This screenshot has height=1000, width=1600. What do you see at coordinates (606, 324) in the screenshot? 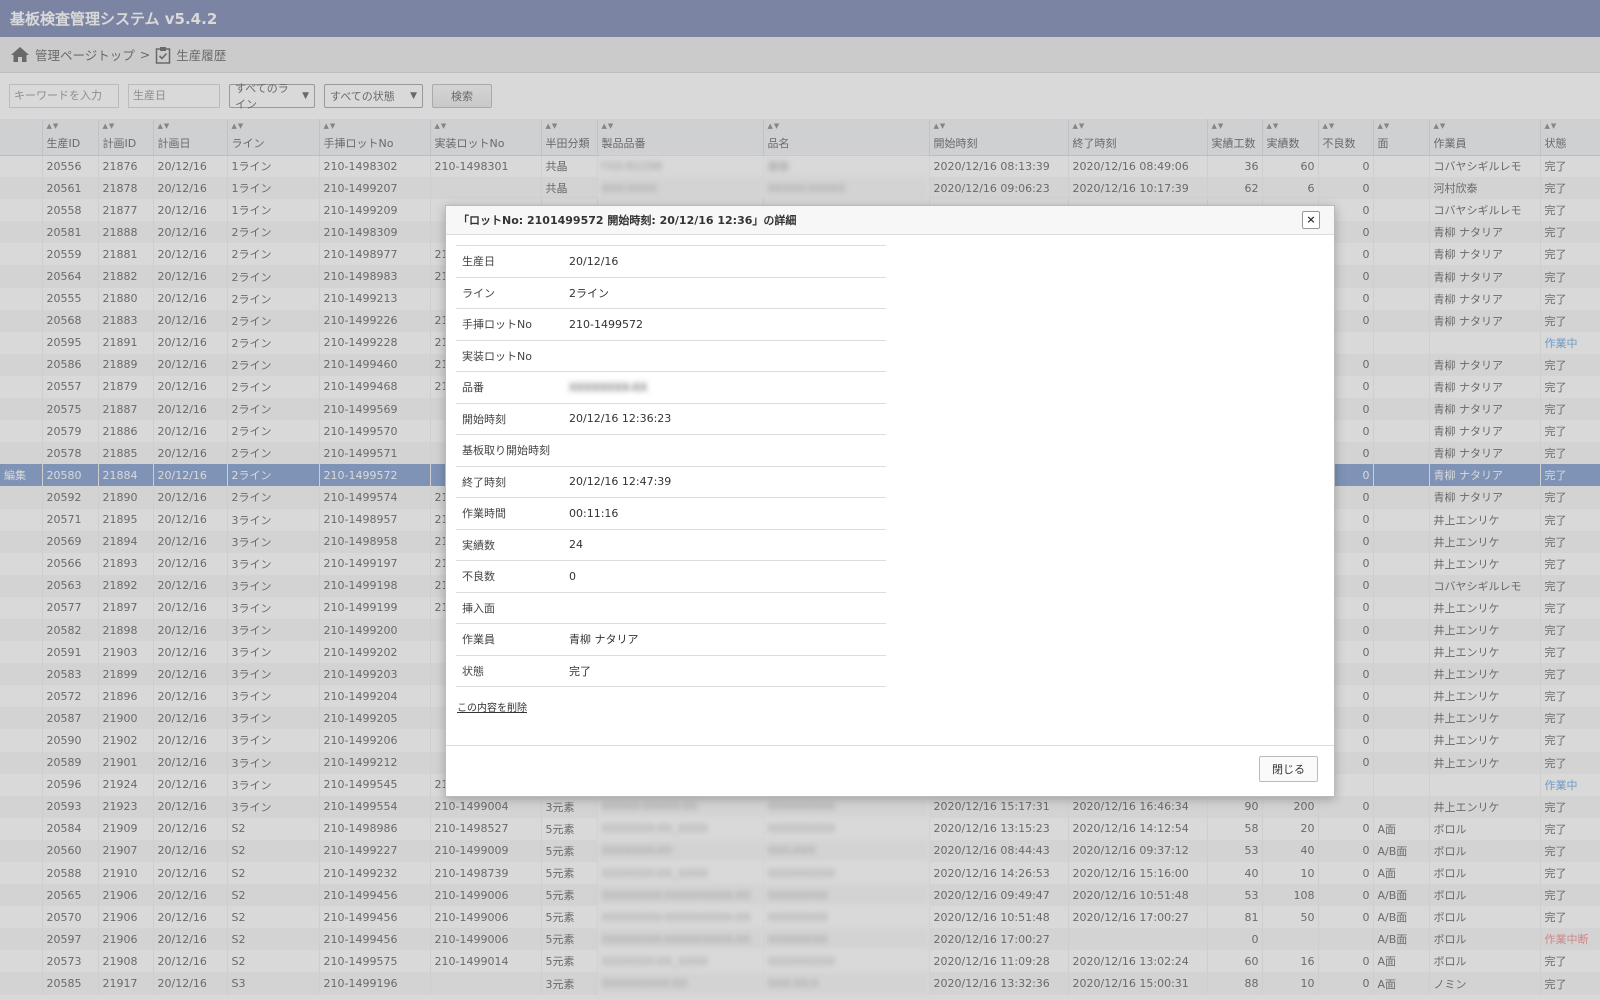
I see `detail-value: 210-1499572` at bounding box center [606, 324].